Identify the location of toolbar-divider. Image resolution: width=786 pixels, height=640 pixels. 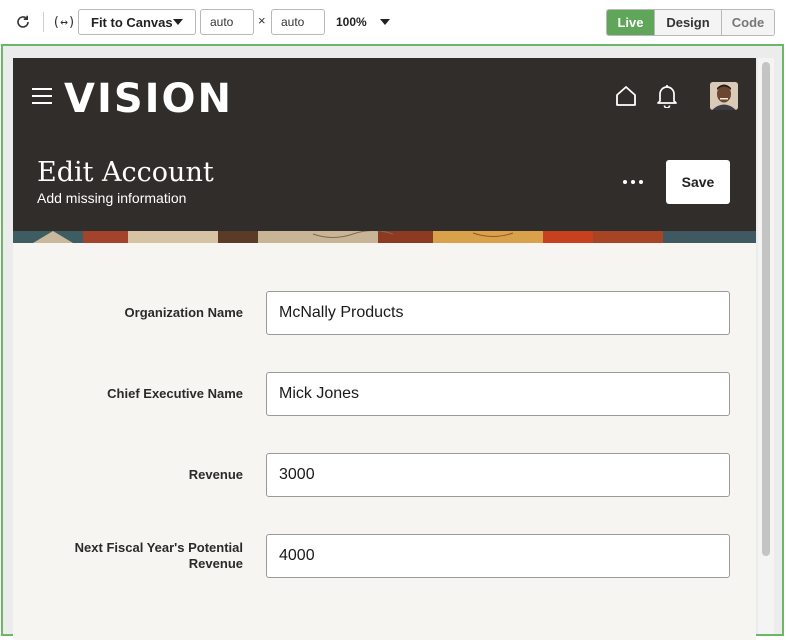
(43, 22).